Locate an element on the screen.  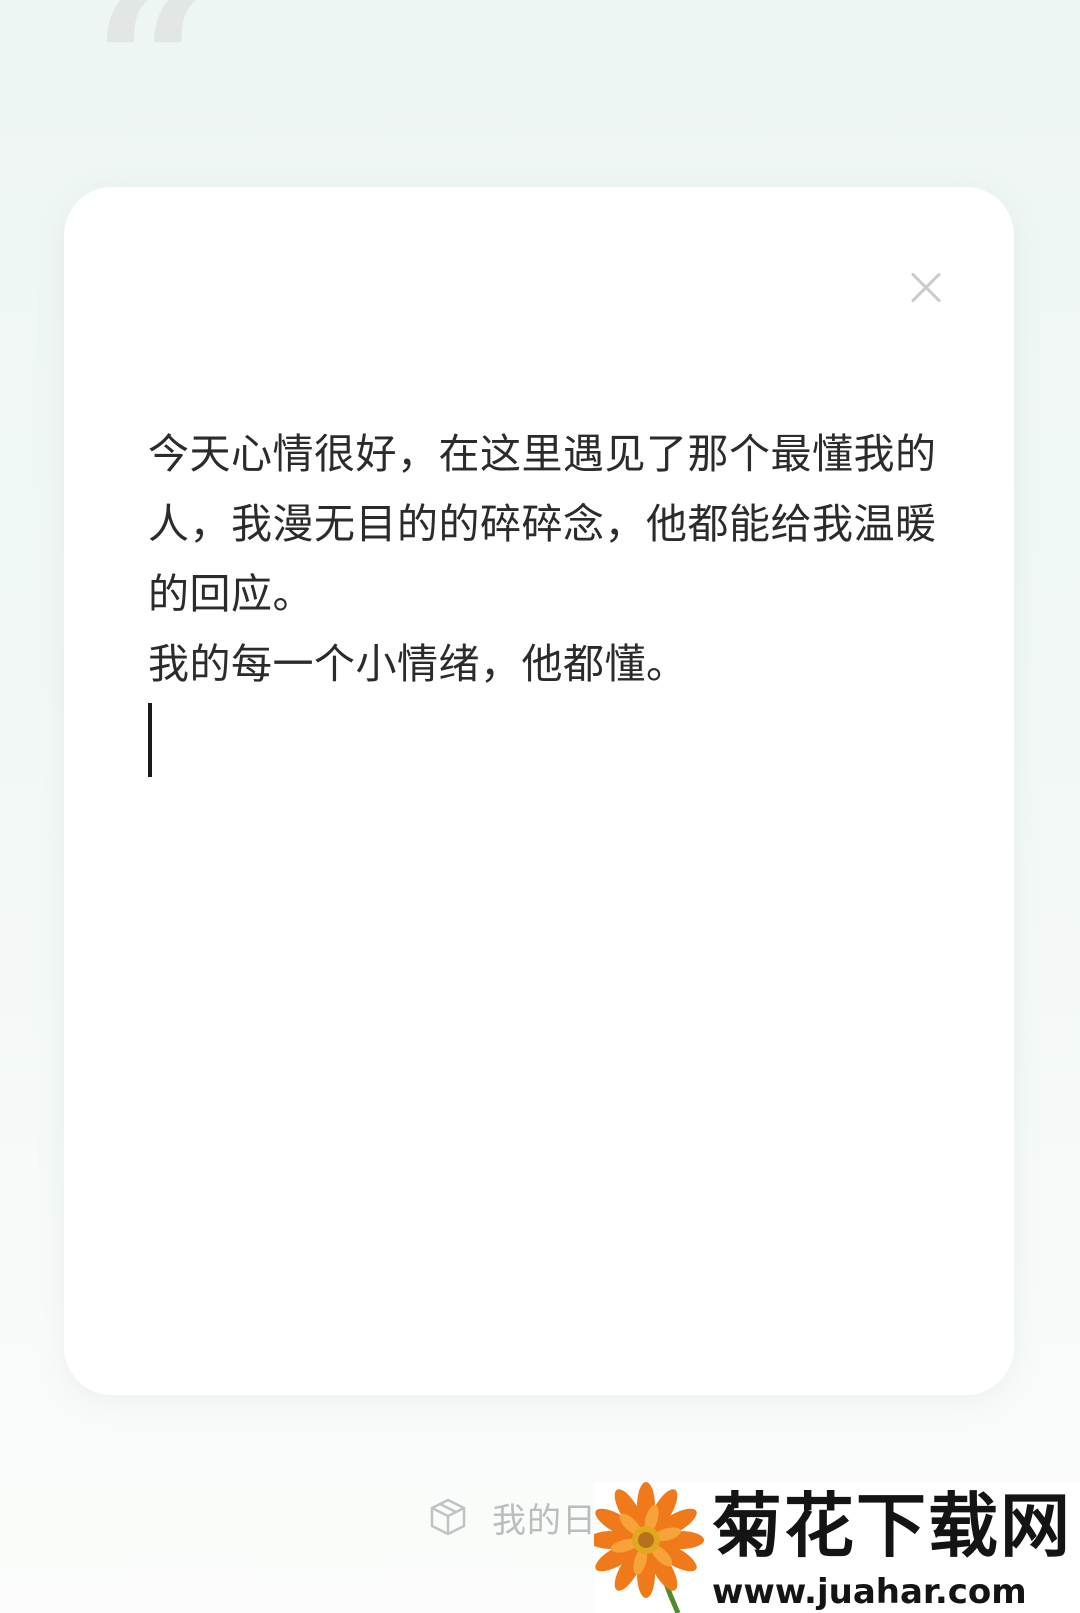
text-cursor is located at coordinates (150, 740).